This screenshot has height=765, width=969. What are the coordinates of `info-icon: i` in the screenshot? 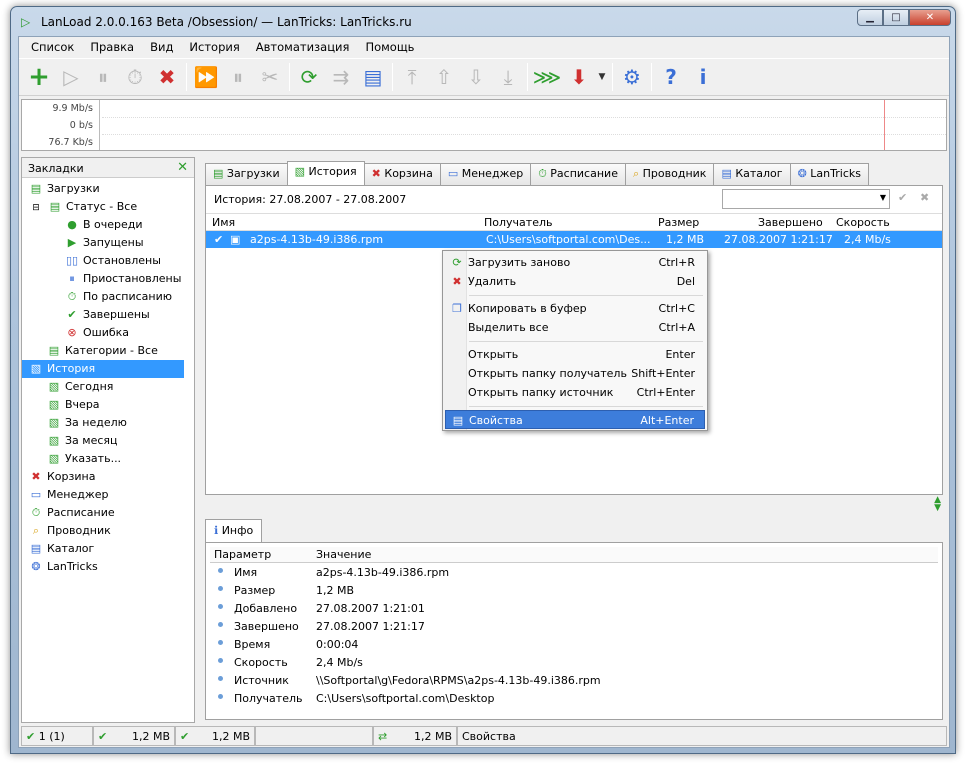 It's located at (703, 77).